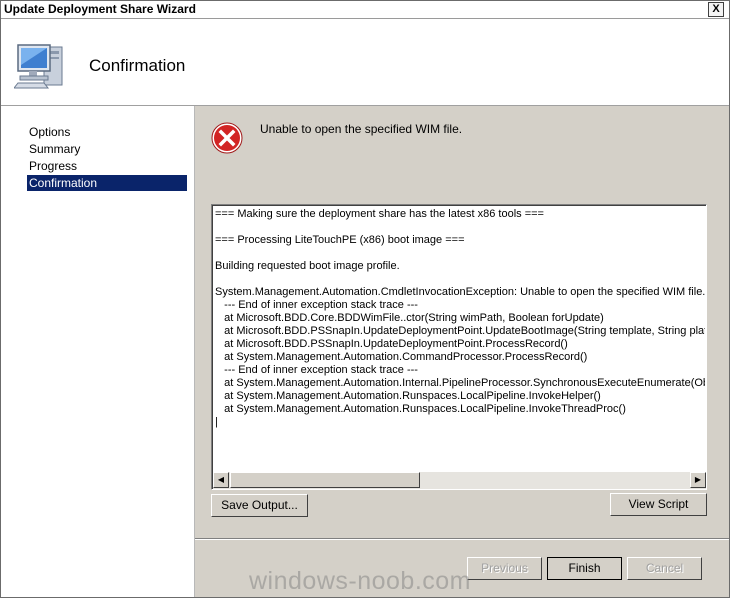 Image resolution: width=730 pixels, height=598 pixels. I want to click on log-line: |, so click(216, 422).